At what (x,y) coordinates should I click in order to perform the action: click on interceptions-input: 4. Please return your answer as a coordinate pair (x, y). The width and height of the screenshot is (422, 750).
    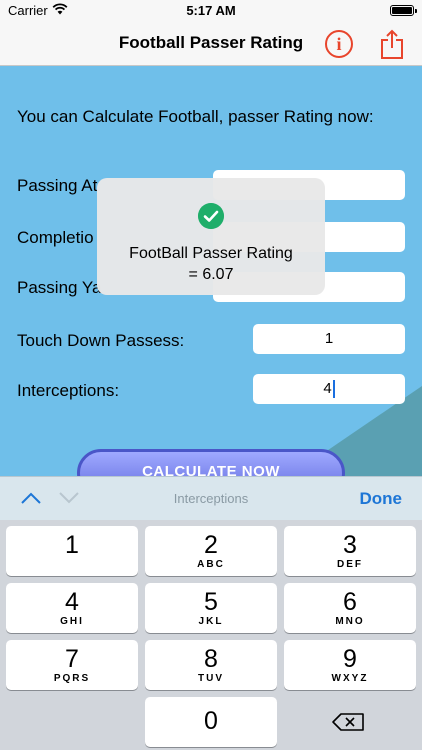
    Looking at the image, I should click on (329, 389).